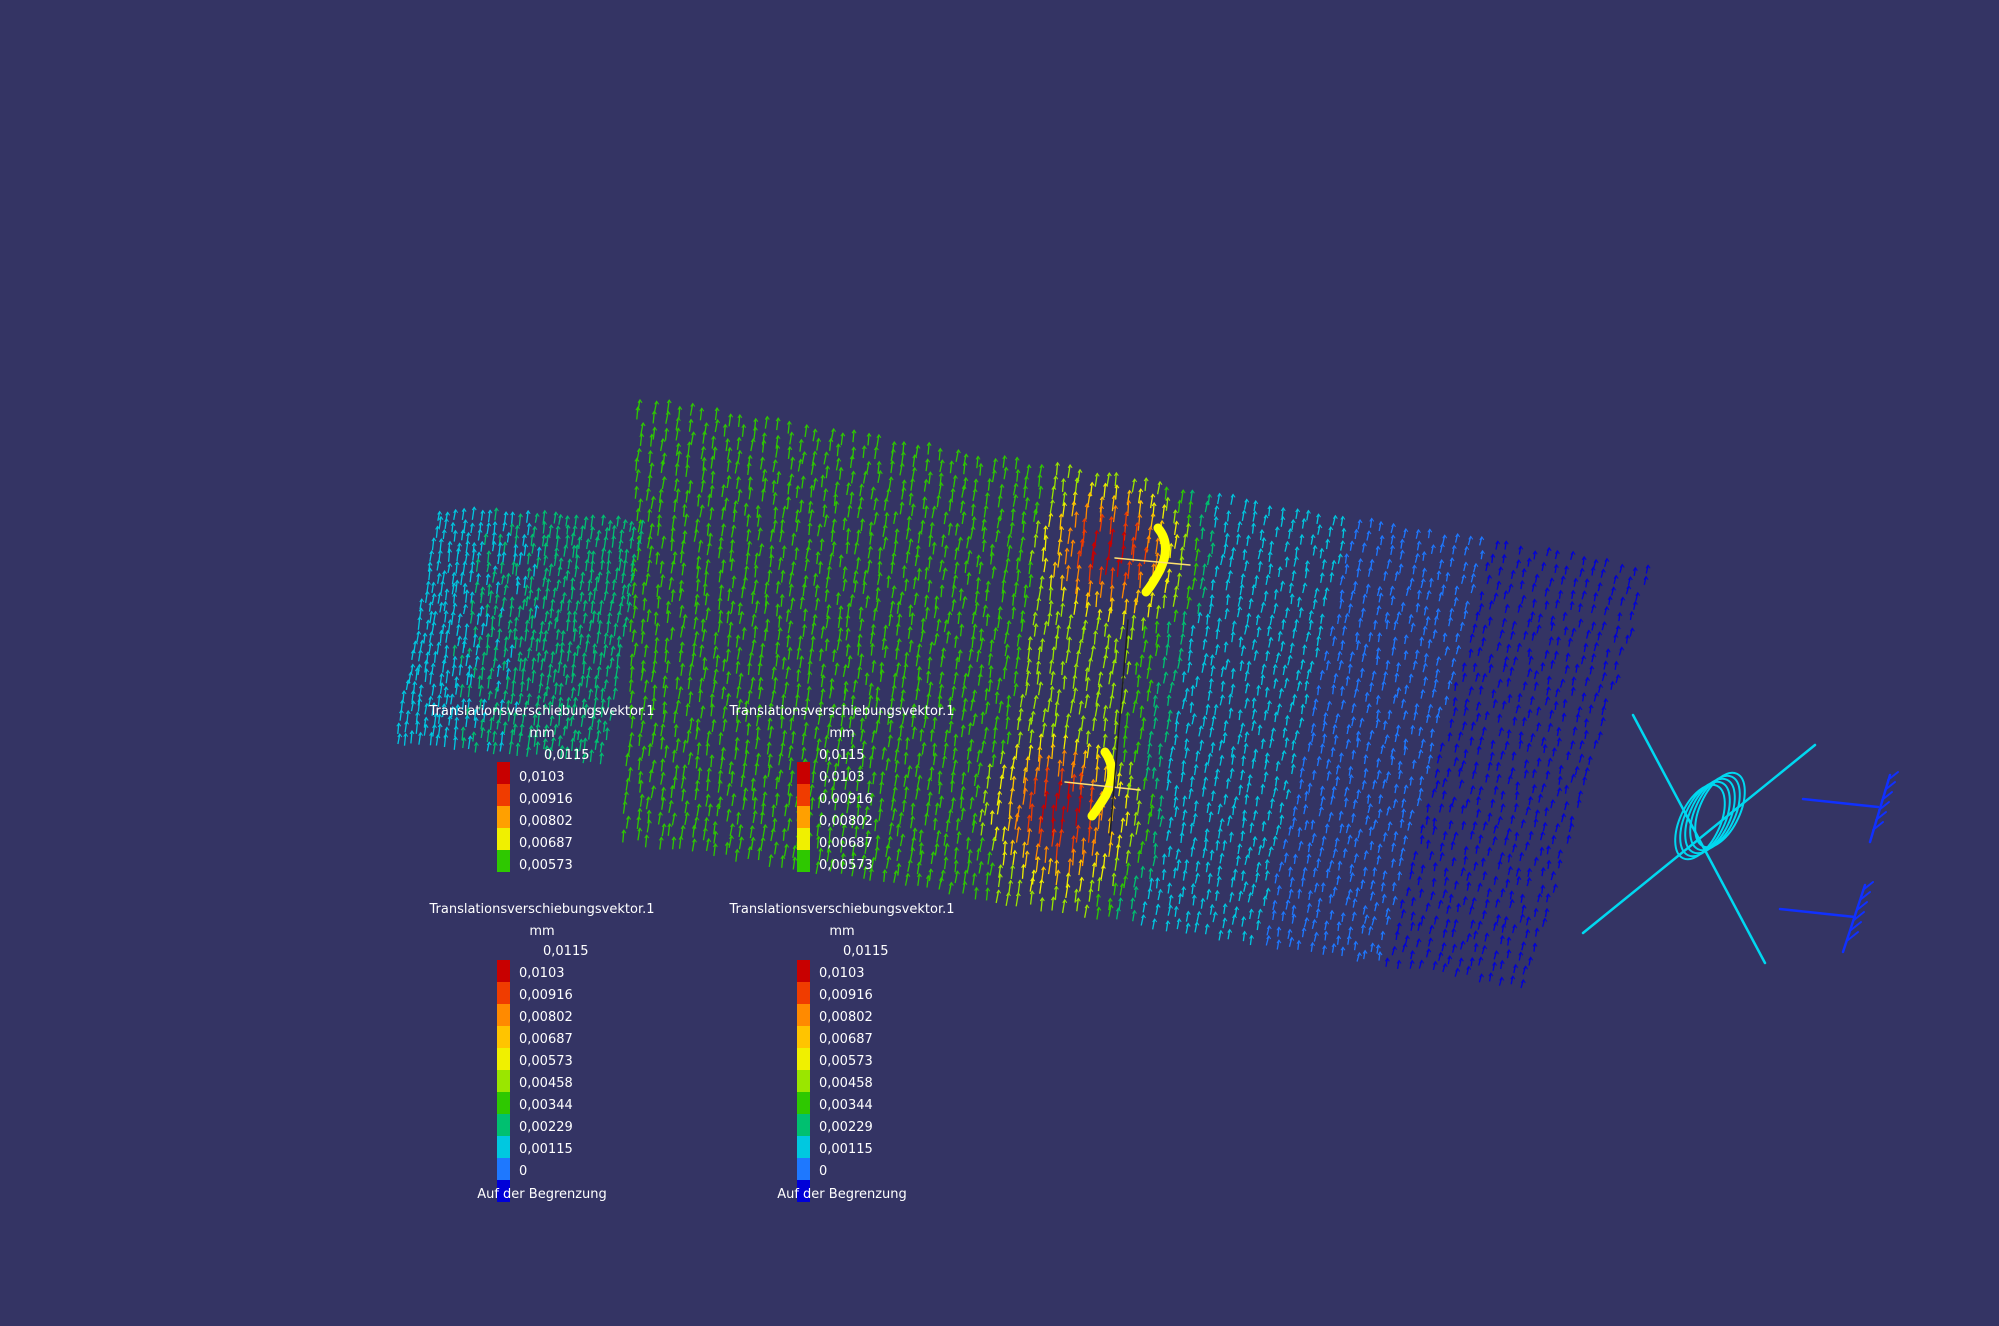  Describe the element at coordinates (1127, 679) in the screenshot. I see `load-symbols` at that location.